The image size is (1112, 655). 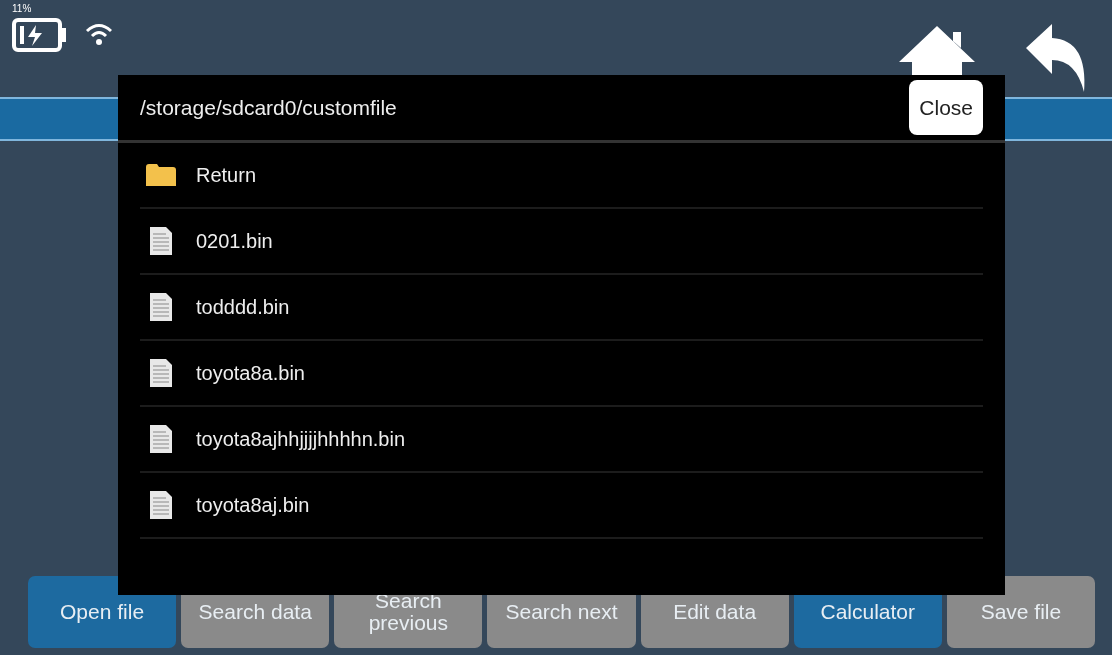 What do you see at coordinates (561, 506) in the screenshot?
I see `file-list-item: toyota8aj.bin` at bounding box center [561, 506].